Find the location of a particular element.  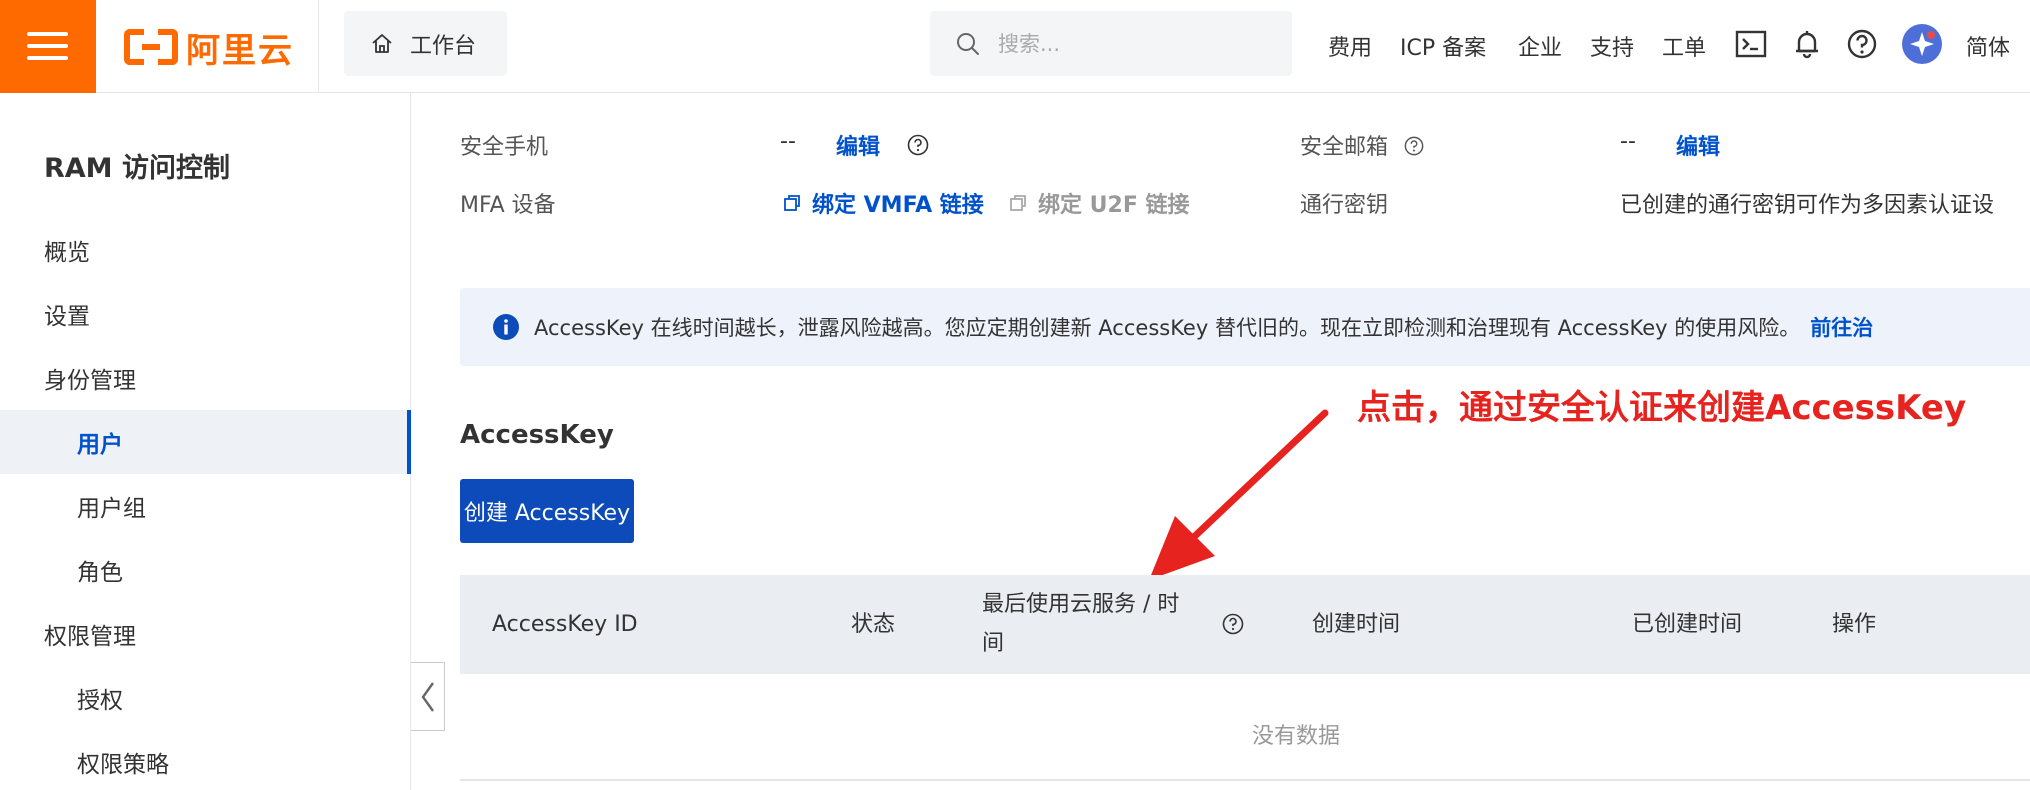

info-icon is located at coordinates (506, 327).